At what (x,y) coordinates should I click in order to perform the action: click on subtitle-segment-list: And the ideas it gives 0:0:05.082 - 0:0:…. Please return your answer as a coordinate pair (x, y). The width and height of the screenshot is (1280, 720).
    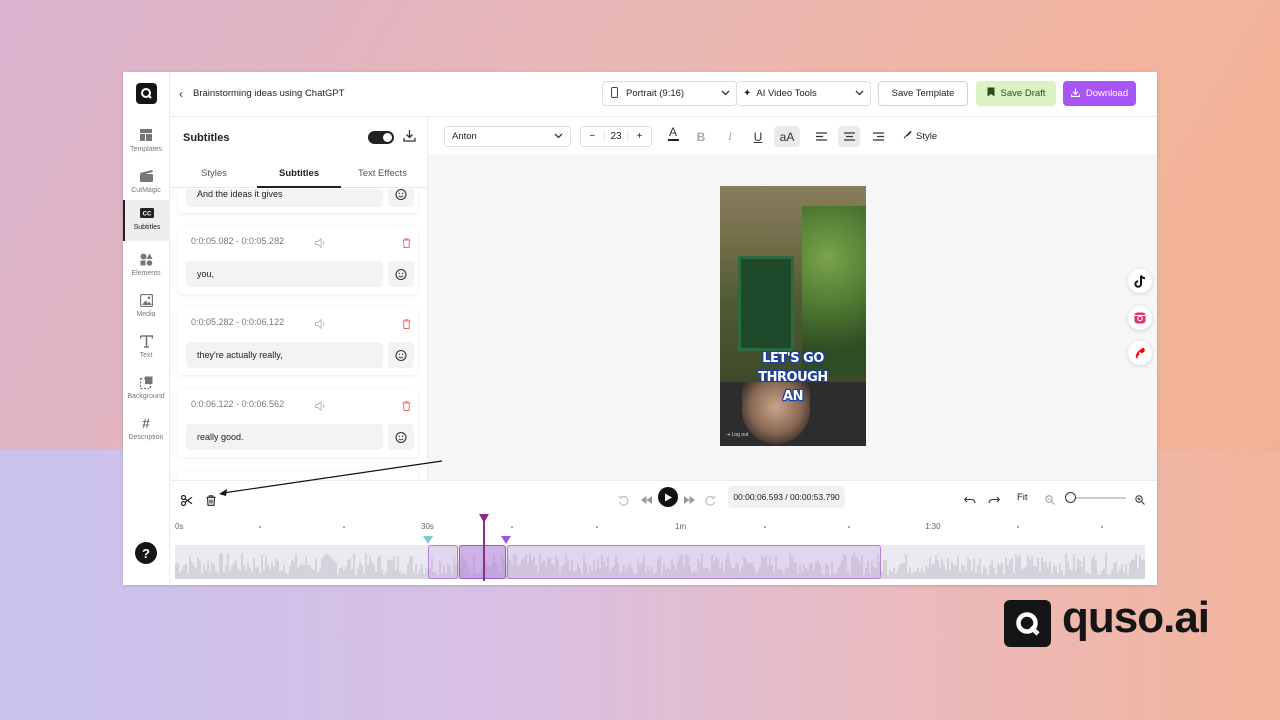
    Looking at the image, I should click on (298, 334).